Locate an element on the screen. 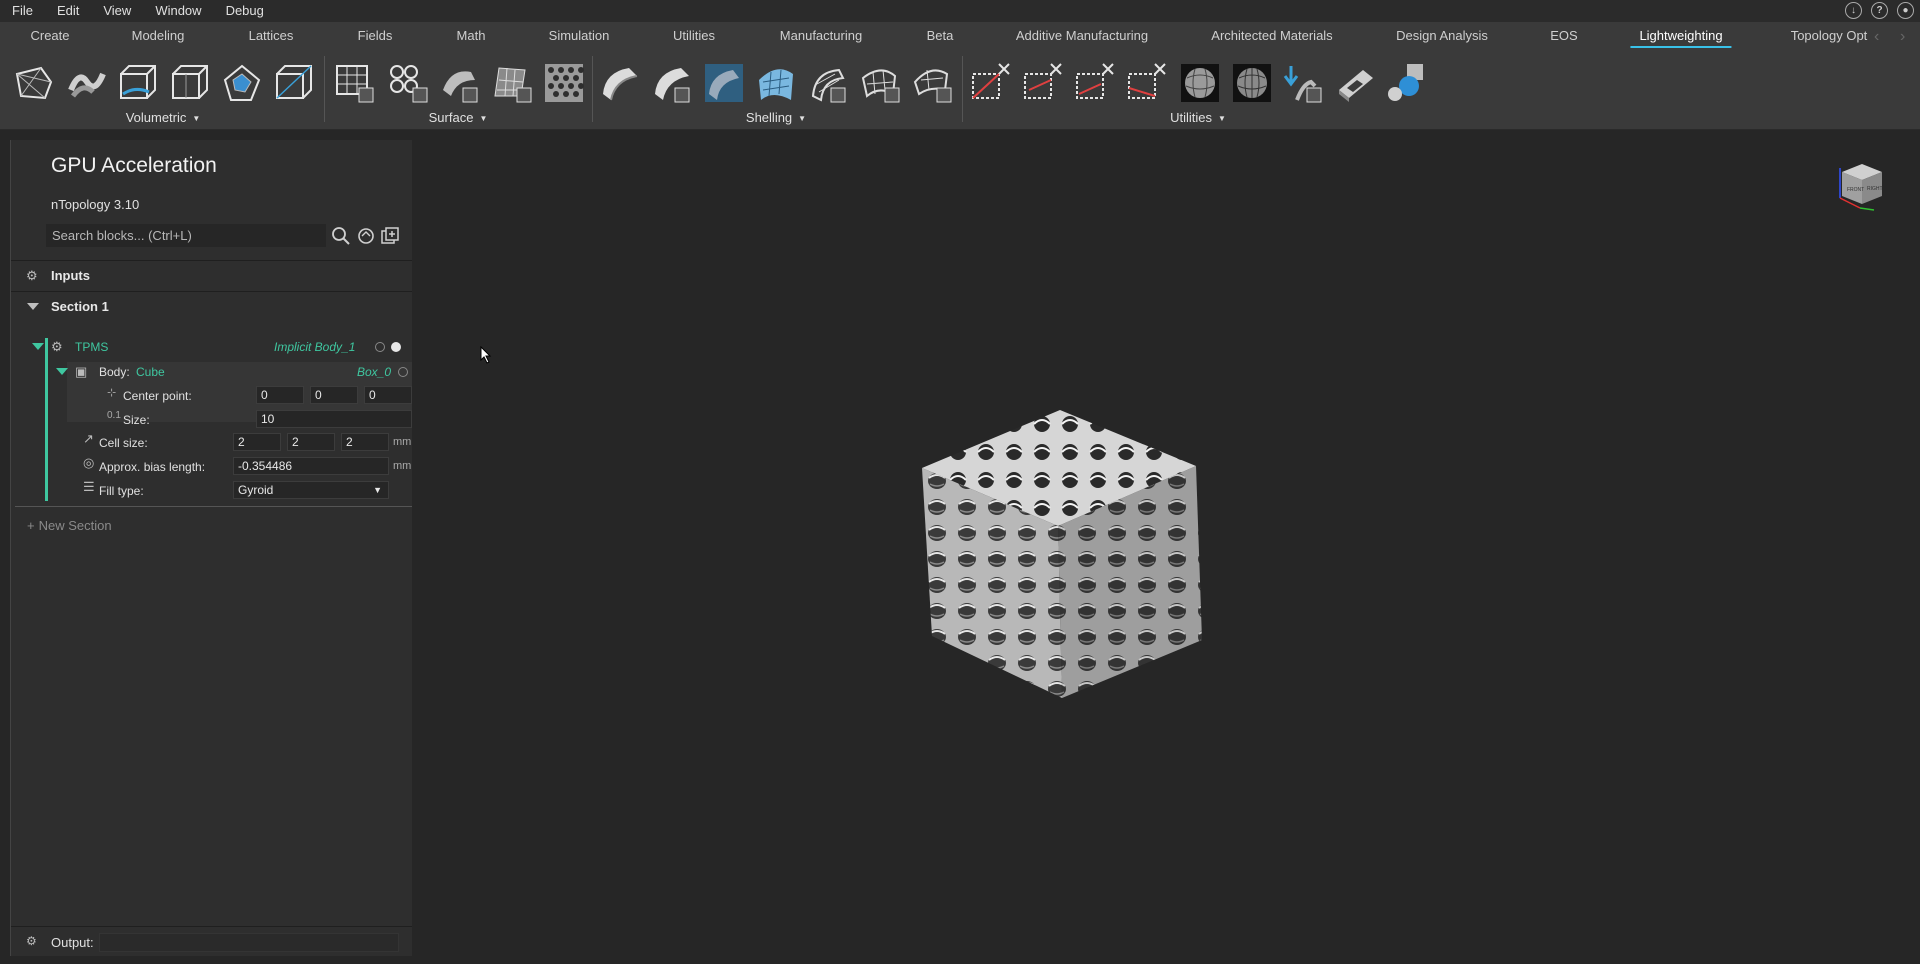 This screenshot has width=1920, height=964. tab-manufacturing: Manufacturing is located at coordinates (821, 36).